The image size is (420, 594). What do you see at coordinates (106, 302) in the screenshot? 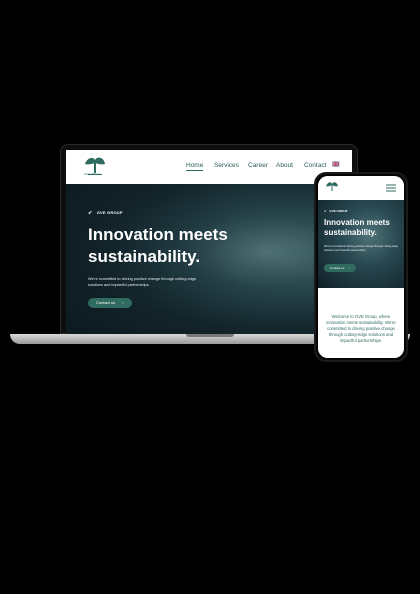
I see `contact-us-label: Contact us` at bounding box center [106, 302].